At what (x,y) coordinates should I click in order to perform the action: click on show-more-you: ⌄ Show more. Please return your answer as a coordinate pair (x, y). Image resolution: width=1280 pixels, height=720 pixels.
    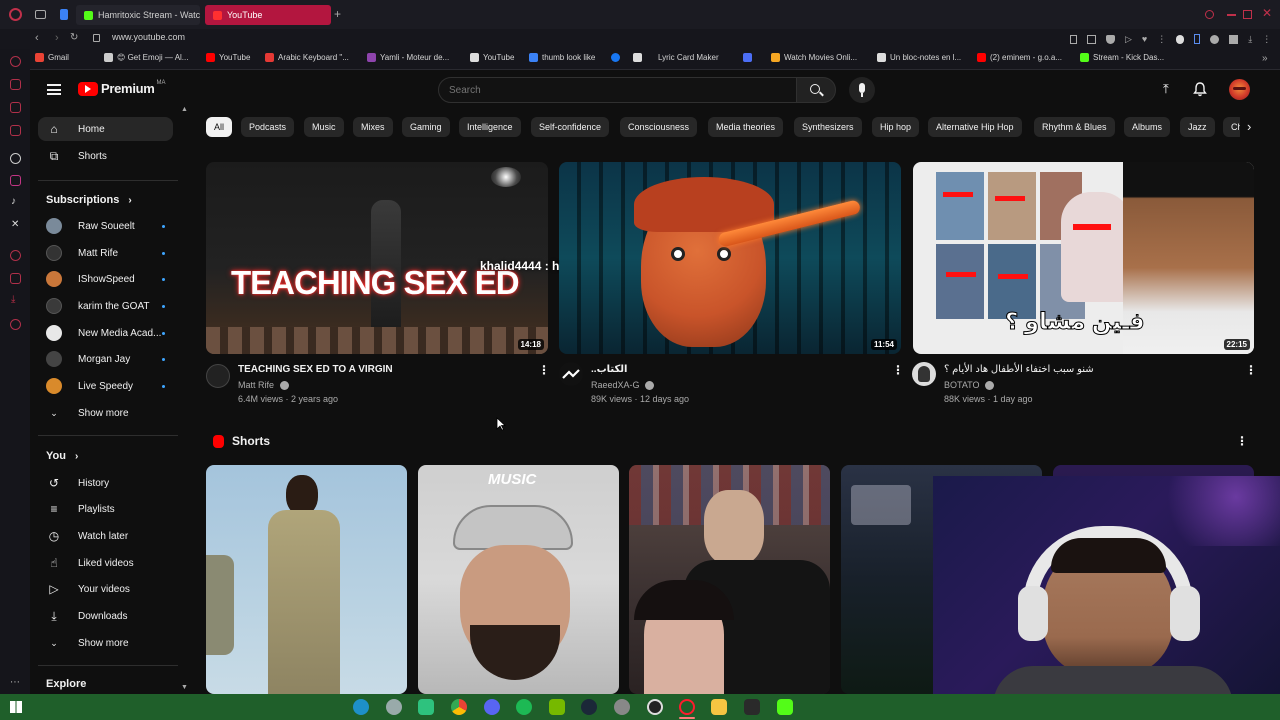
    Looking at the image, I should click on (105, 643).